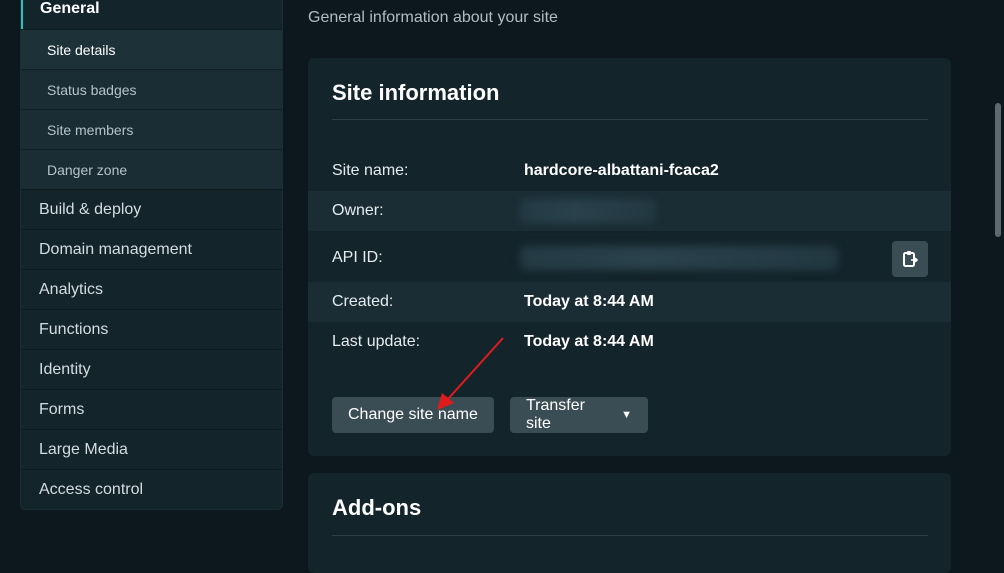  What do you see at coordinates (470, 373) in the screenshot?
I see `annotation-arrow-icon` at bounding box center [470, 373].